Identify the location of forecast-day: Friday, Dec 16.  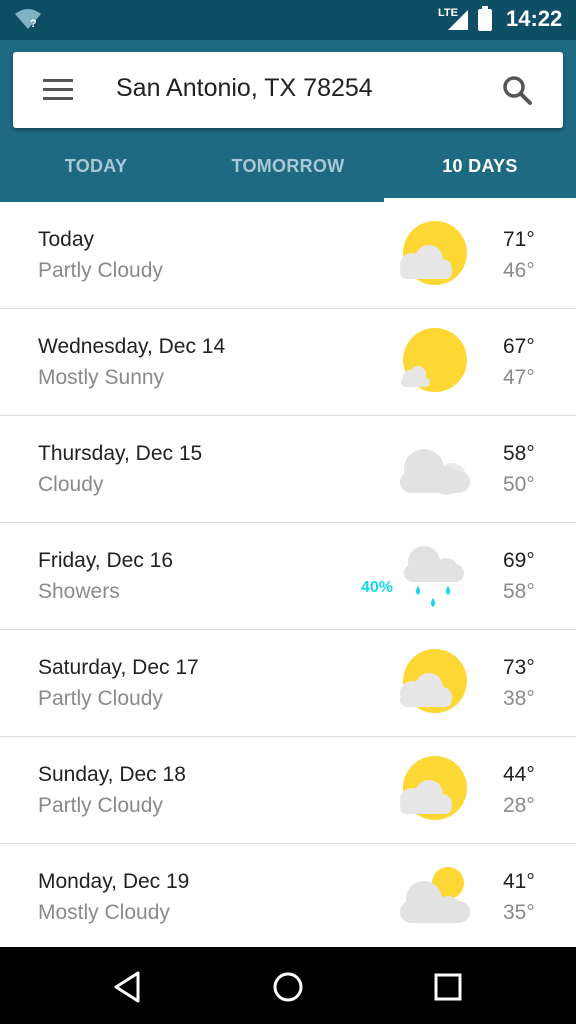
(105, 560).